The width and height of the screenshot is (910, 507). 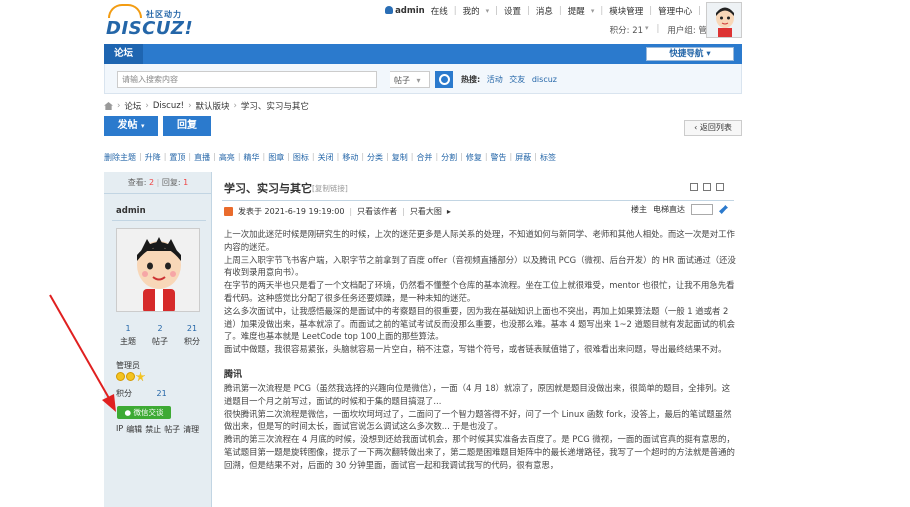 I want to click on mod-action: 分割, so click(x=449, y=157).